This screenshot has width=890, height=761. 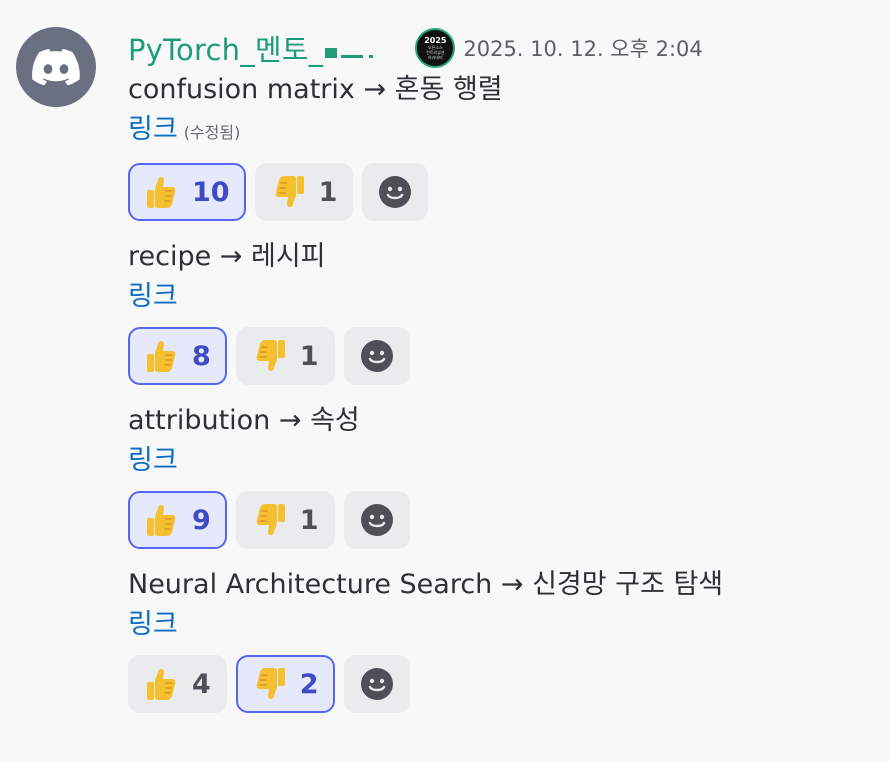 What do you see at coordinates (187, 192) in the screenshot?
I see `thumbs-up-reaction: 10` at bounding box center [187, 192].